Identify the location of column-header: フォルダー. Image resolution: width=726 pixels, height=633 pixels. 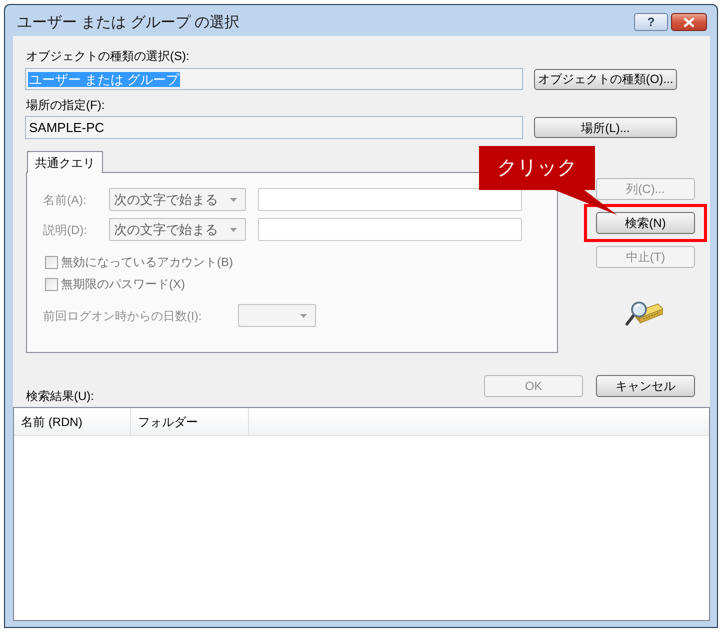
(190, 421).